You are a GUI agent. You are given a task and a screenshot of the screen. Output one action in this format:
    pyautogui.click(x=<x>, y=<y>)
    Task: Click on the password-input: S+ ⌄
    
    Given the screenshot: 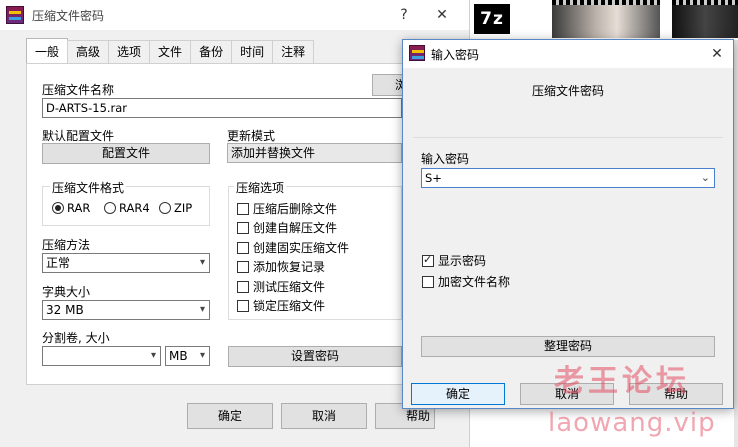 What is the action you would take?
    pyautogui.click(x=568, y=178)
    